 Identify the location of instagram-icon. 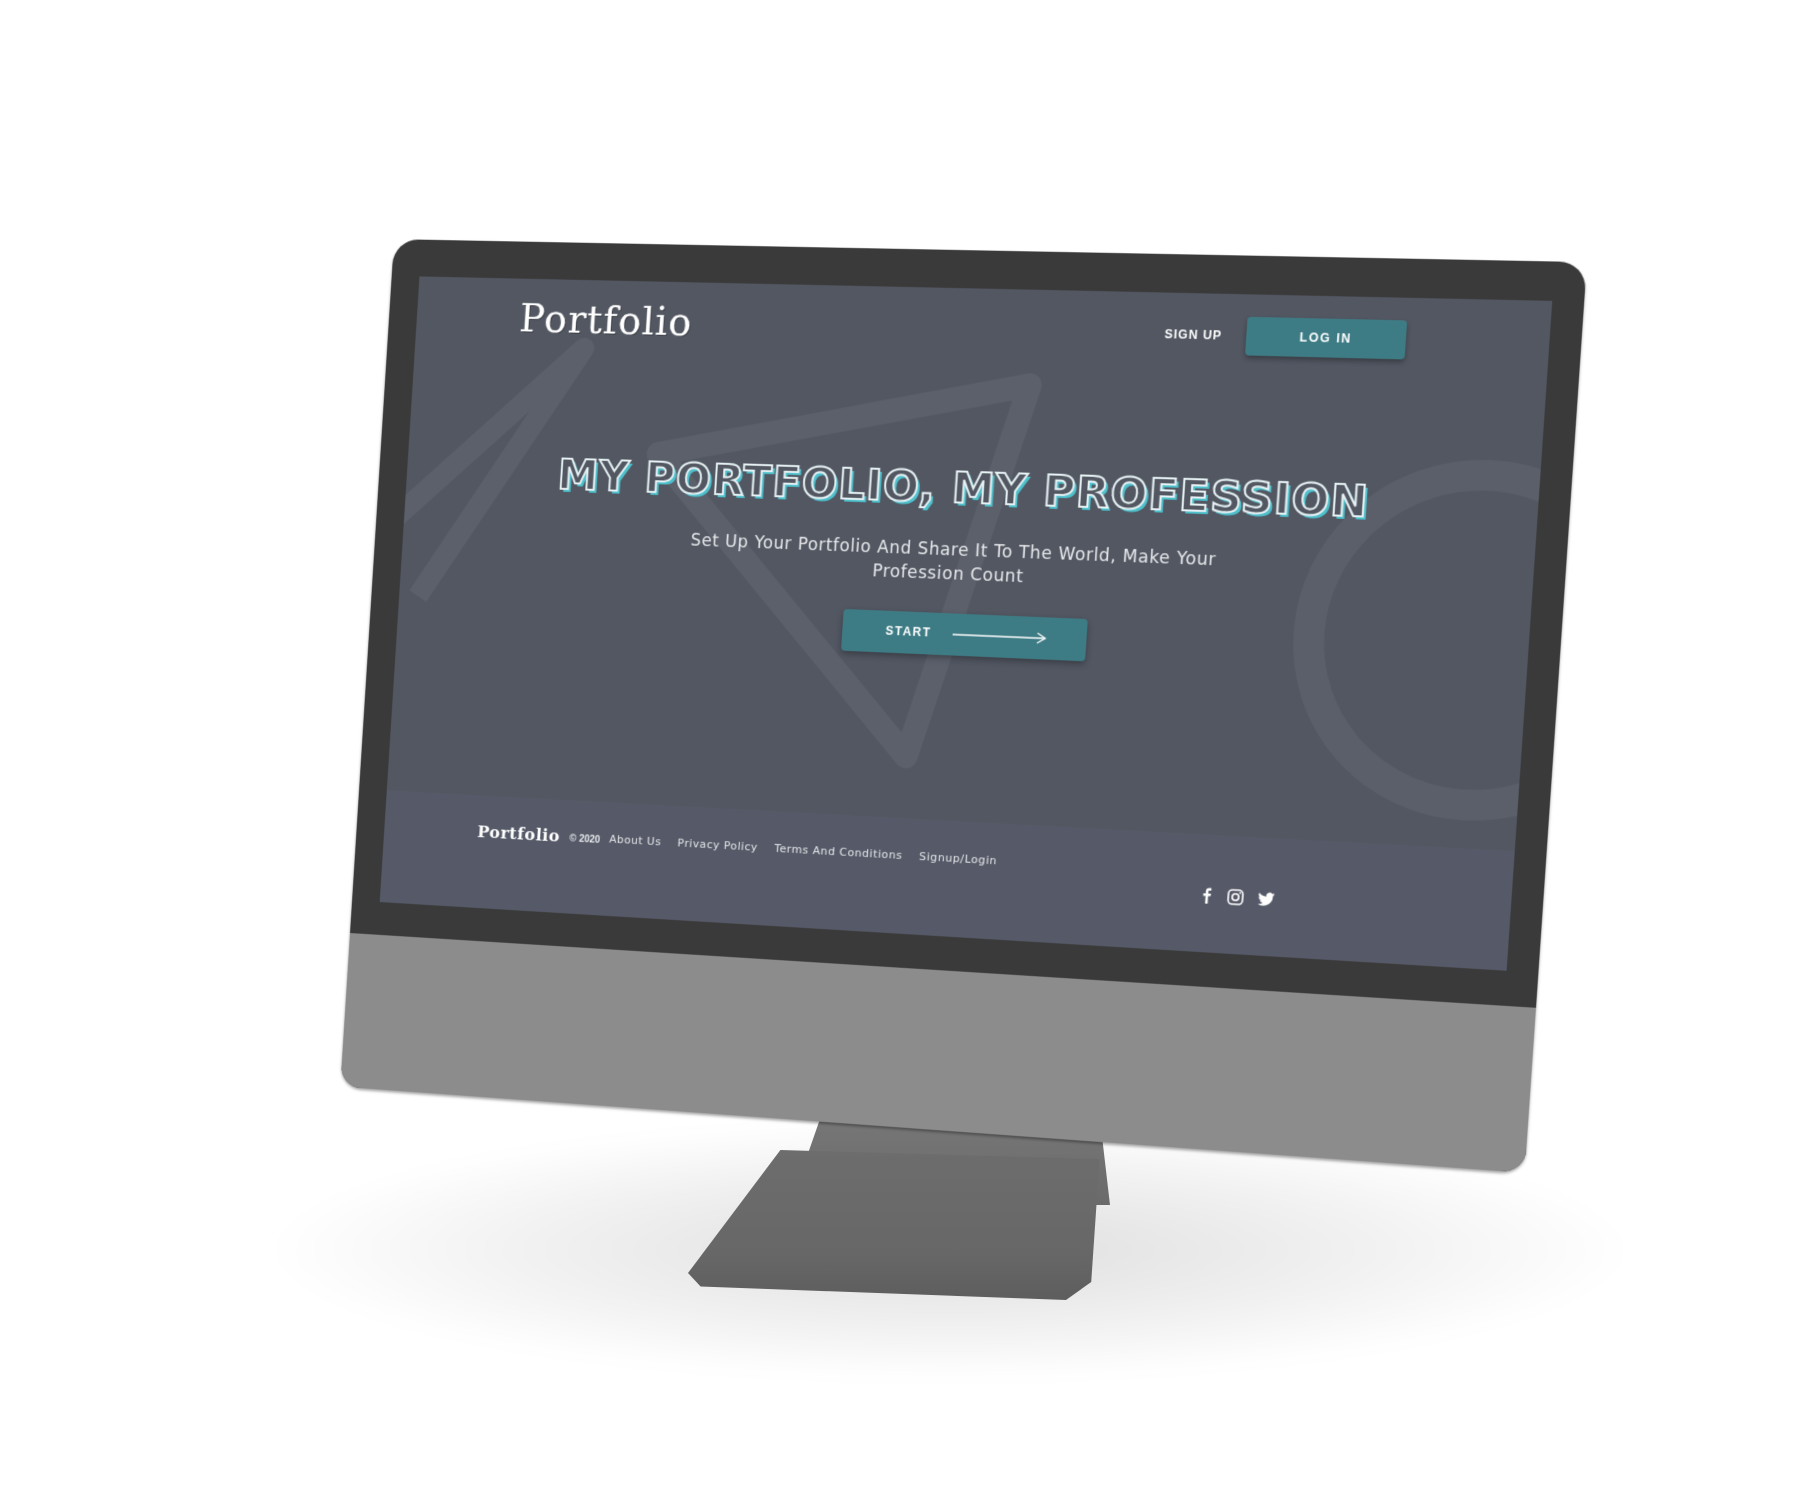
(1236, 896).